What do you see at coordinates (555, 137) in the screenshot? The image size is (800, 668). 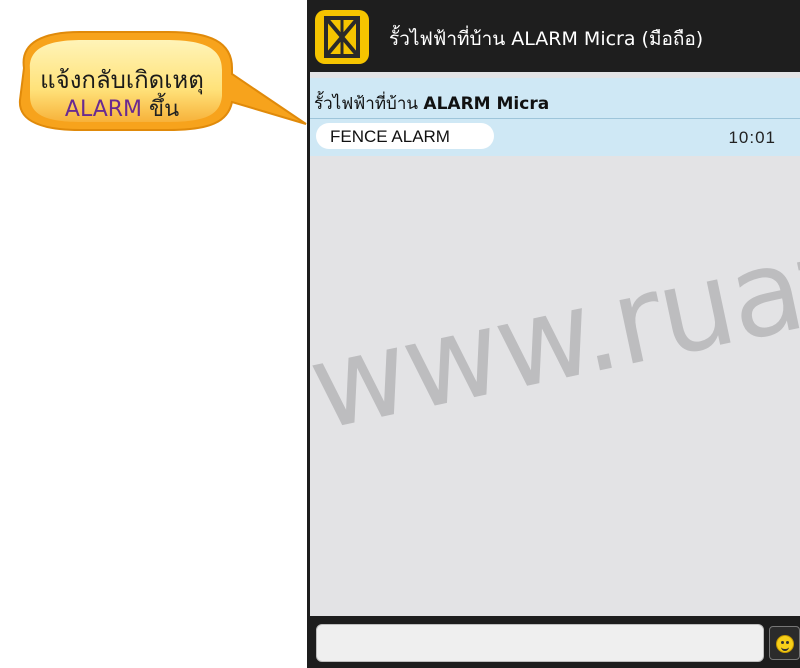 I see `message-row: FENCE ALARM 10:01` at bounding box center [555, 137].